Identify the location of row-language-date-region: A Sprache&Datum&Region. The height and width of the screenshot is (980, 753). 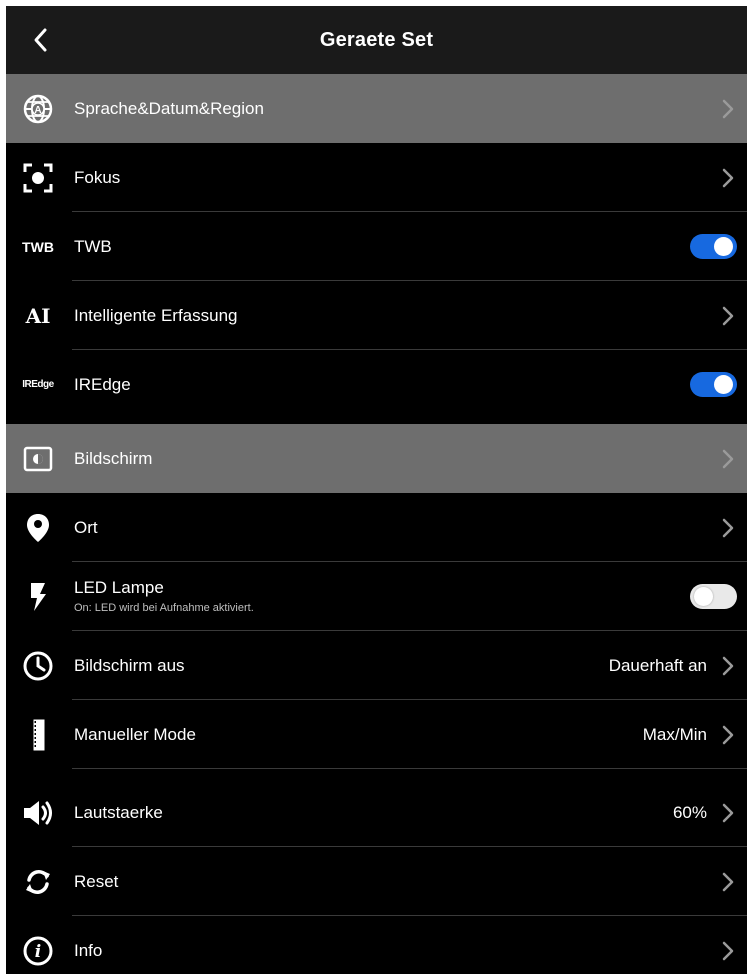
(376, 108).